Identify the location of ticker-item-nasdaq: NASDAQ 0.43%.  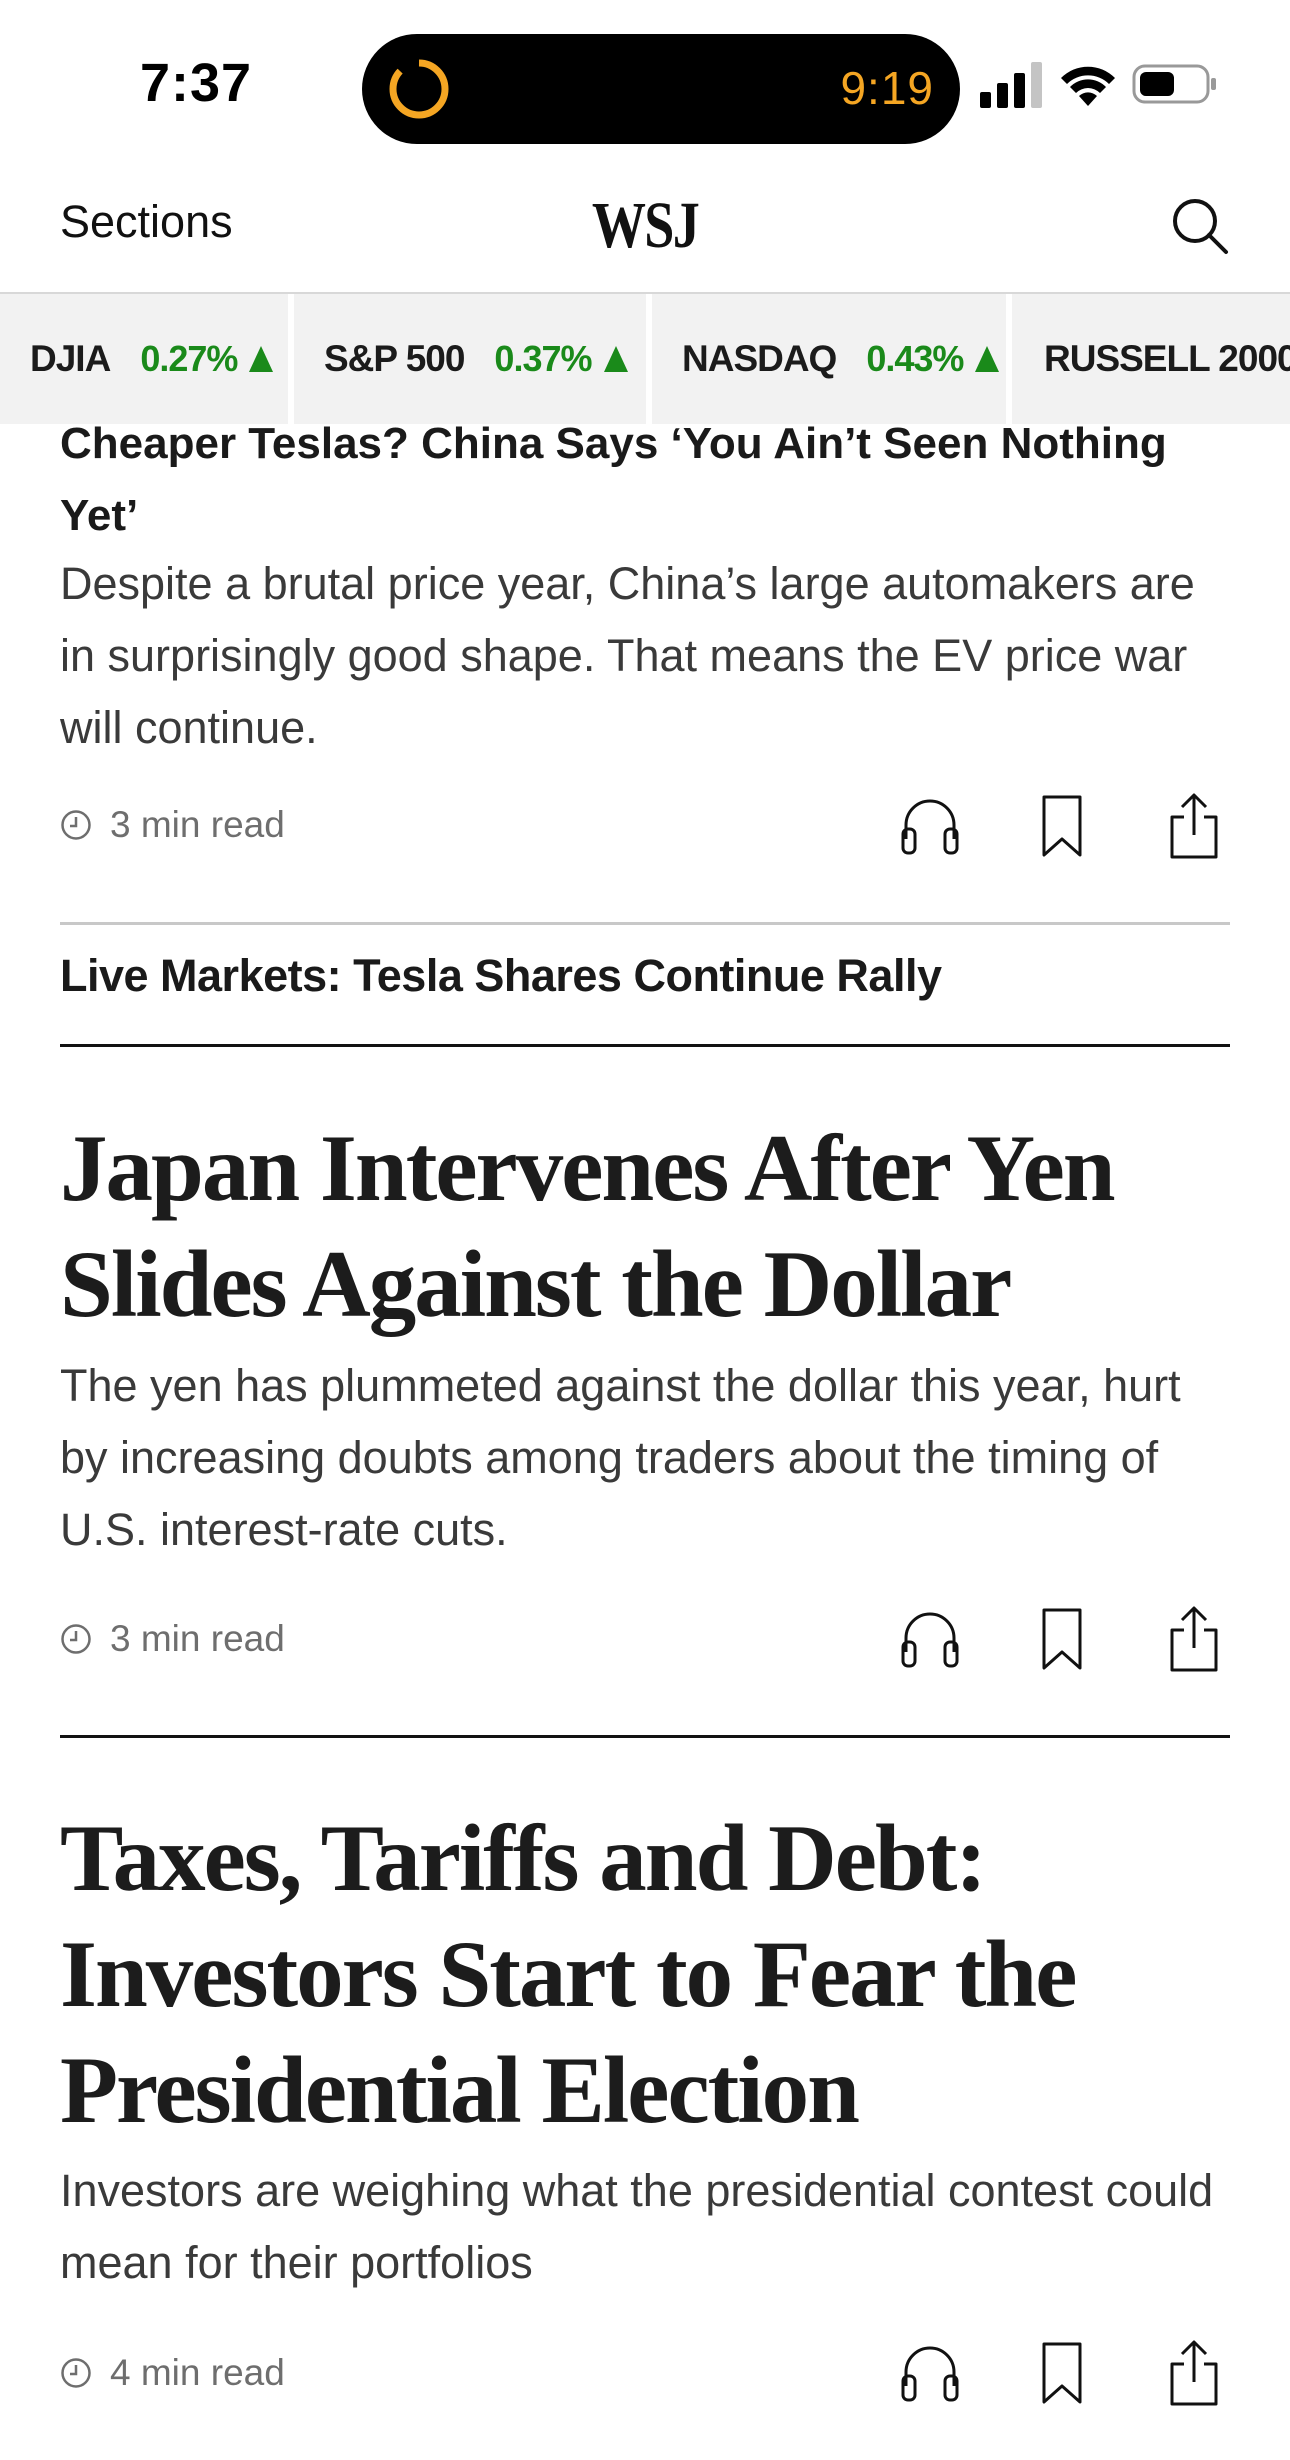
(841, 359).